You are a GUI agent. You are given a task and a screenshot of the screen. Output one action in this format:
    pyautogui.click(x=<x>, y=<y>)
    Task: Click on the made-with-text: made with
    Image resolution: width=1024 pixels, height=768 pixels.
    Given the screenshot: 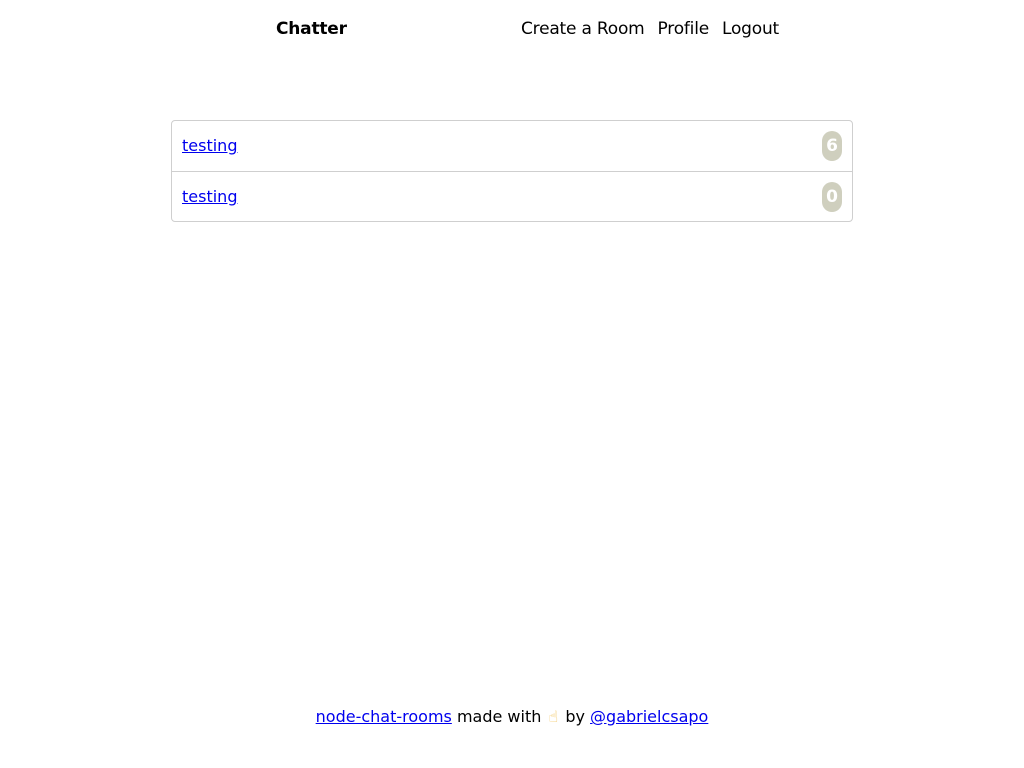 What is the action you would take?
    pyautogui.click(x=499, y=716)
    